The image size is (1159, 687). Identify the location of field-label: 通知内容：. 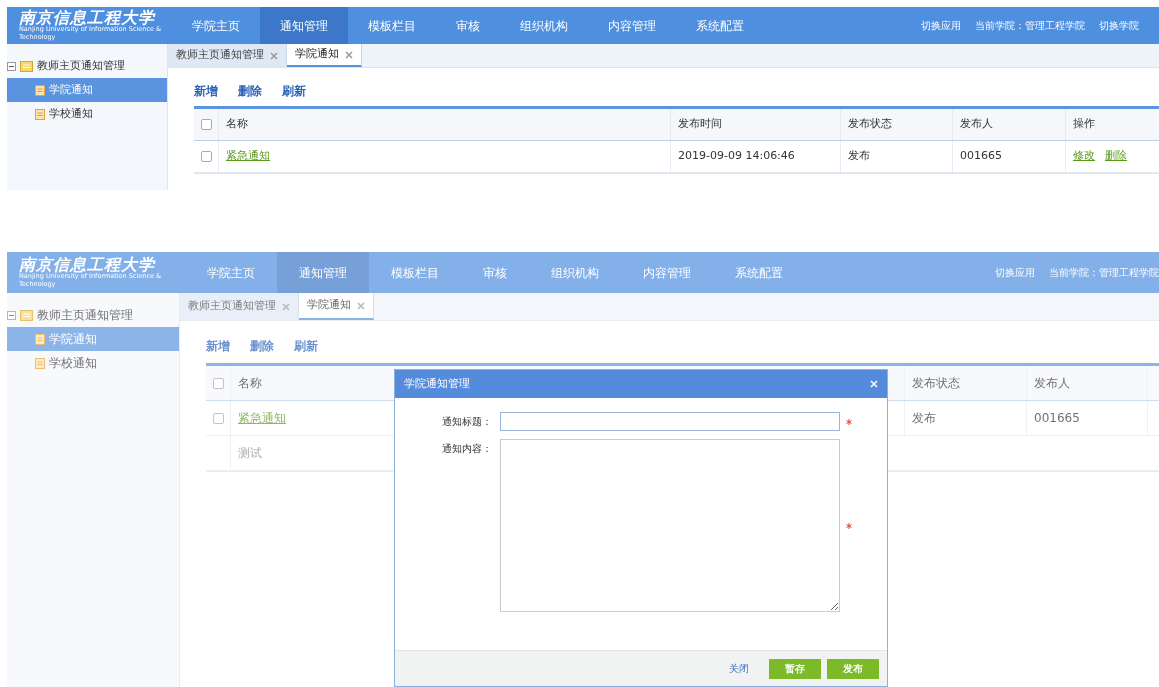
(466, 449).